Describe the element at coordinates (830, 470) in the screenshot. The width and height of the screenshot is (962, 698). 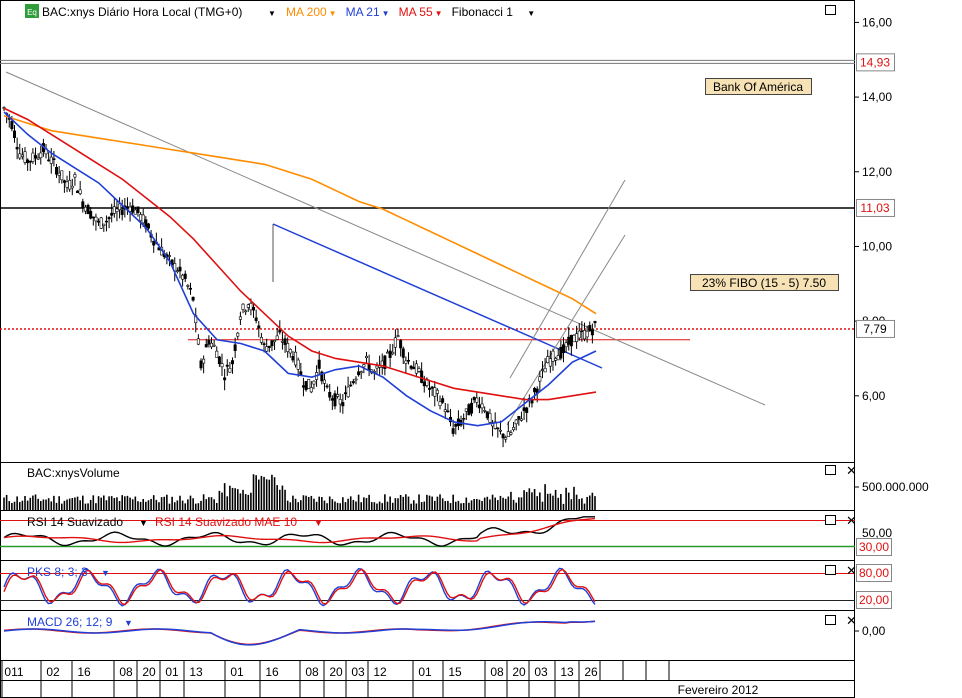
I see `volume-maximize-icon` at that location.